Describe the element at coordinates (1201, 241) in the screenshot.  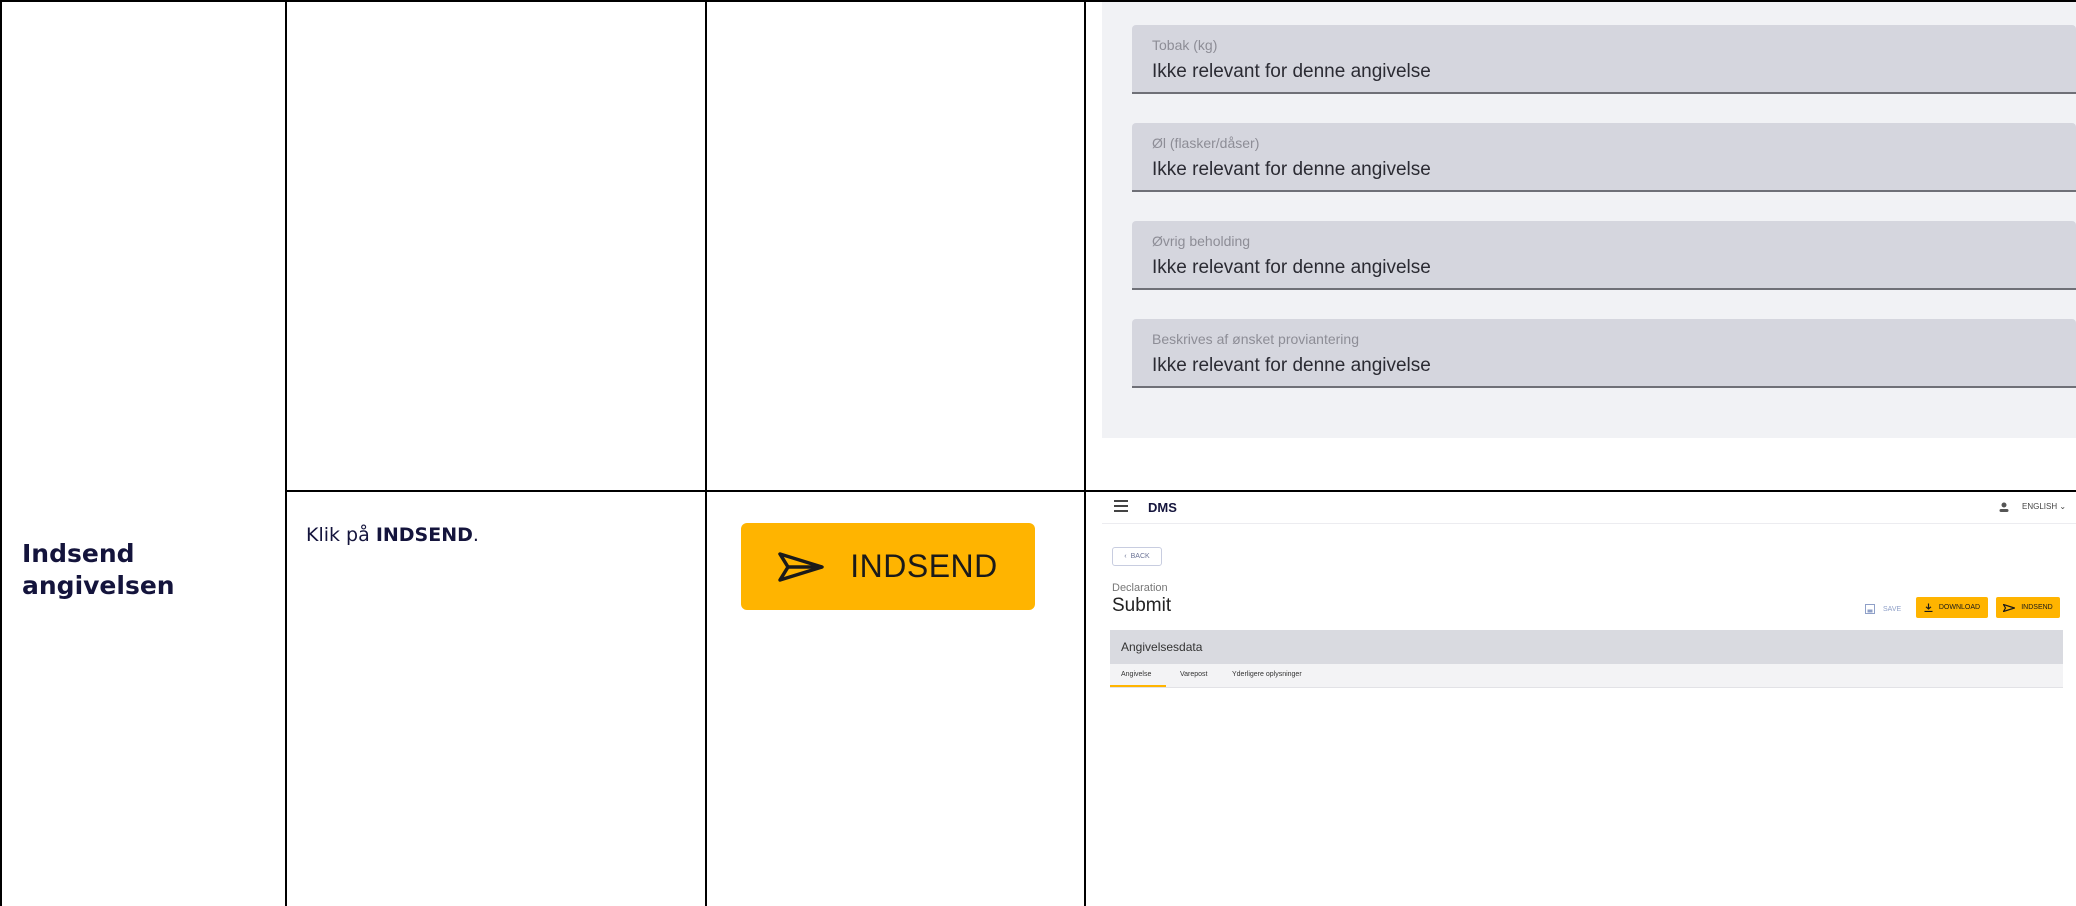
I see `field-label: Øvrig beholding` at that location.